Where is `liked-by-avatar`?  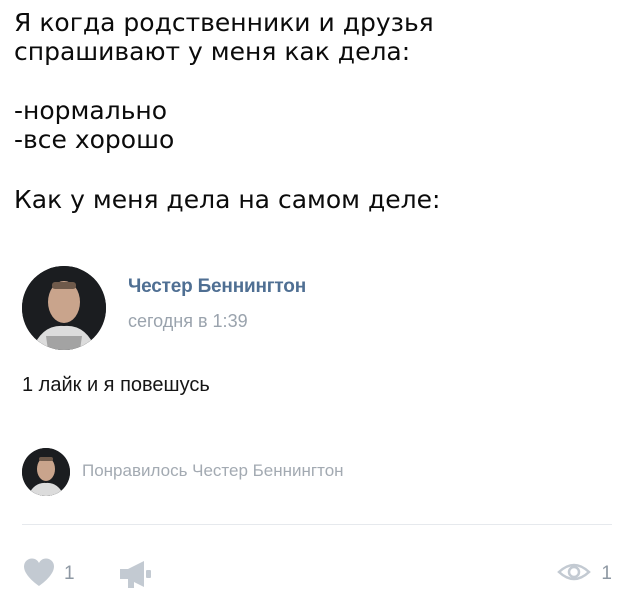
liked-by-avatar is located at coordinates (46, 472).